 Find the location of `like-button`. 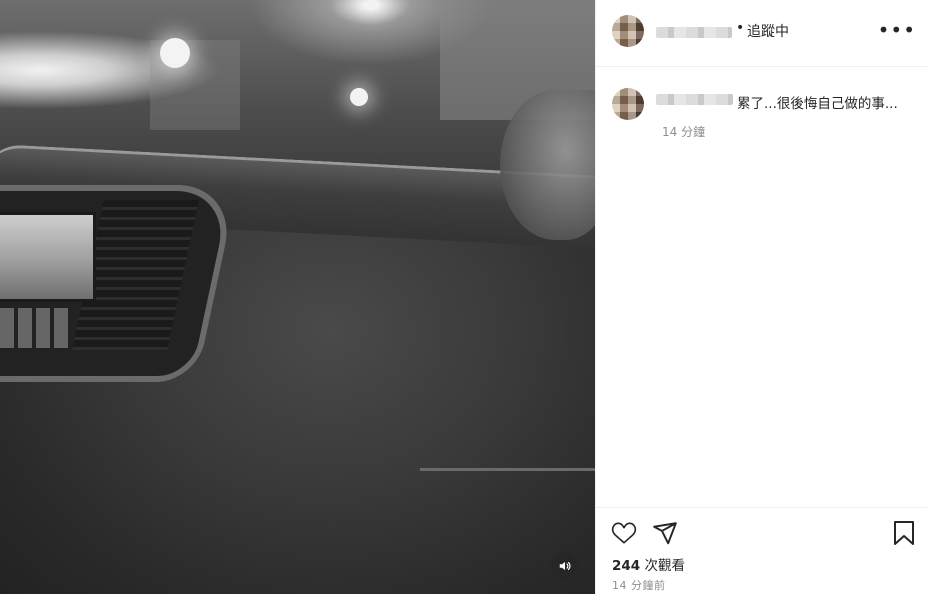

like-button is located at coordinates (624, 535).